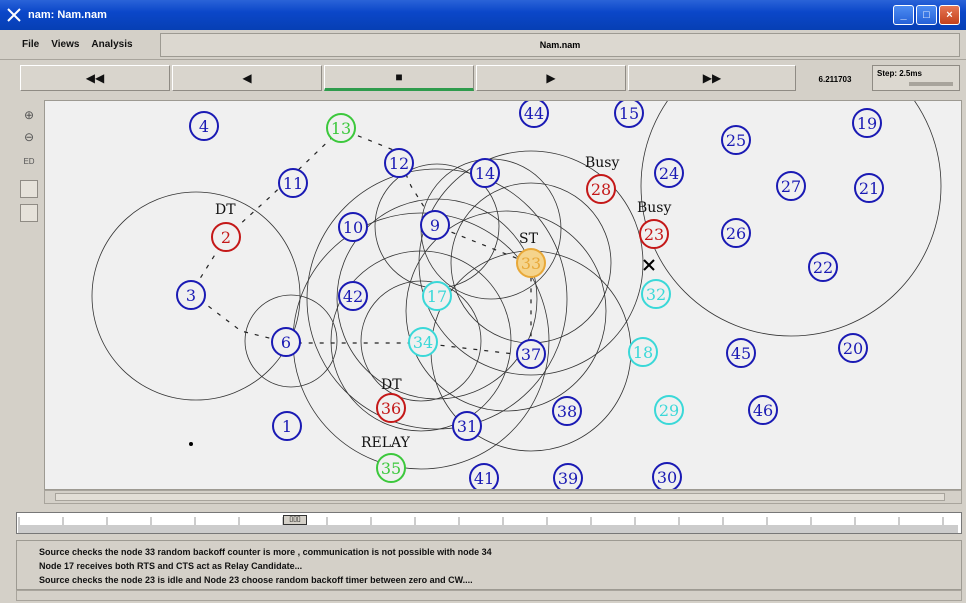 This screenshot has height=603, width=966. What do you see at coordinates (489, 595) in the screenshot?
I see `log-scrollbar` at bounding box center [489, 595].